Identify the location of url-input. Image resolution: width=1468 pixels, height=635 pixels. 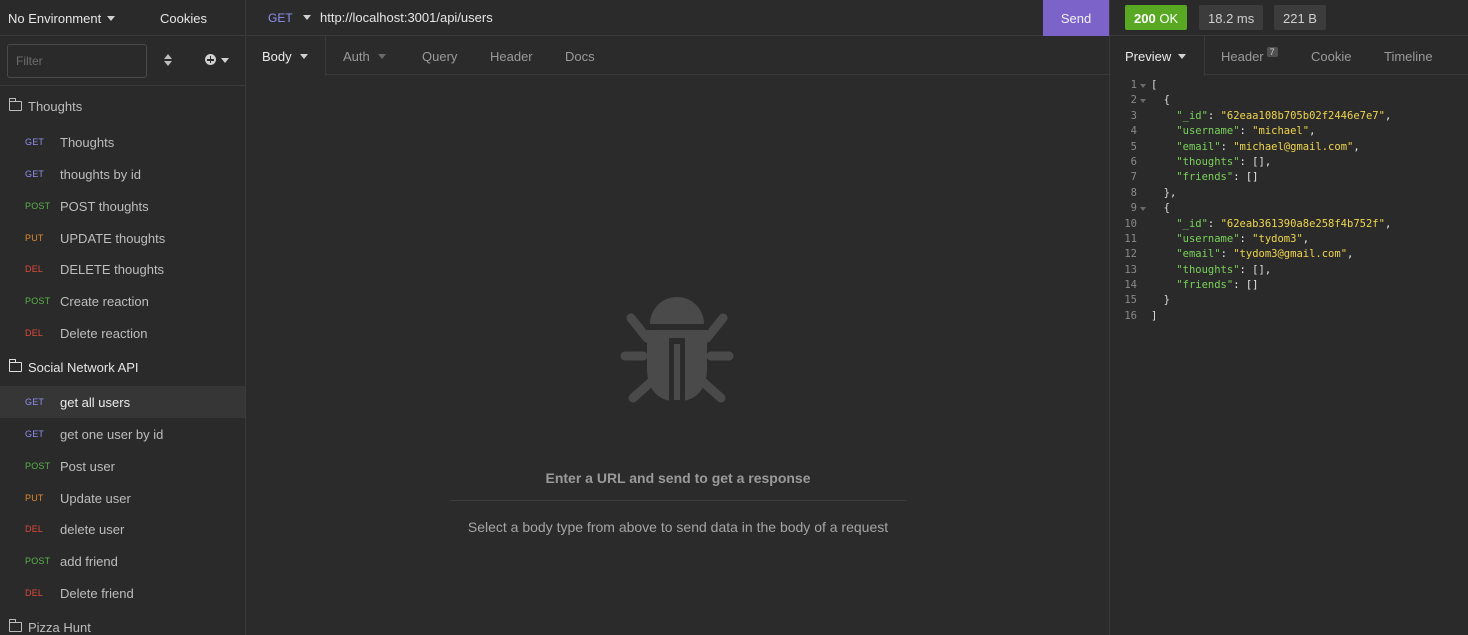
(670, 17).